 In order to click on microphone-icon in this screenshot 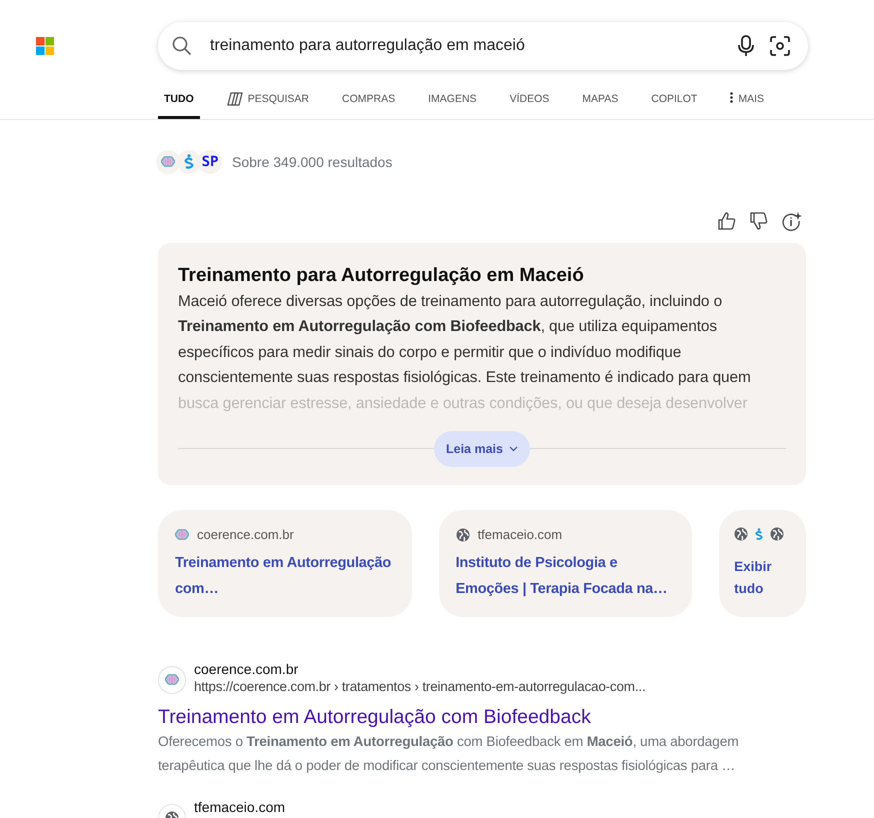, I will do `click(746, 46)`.